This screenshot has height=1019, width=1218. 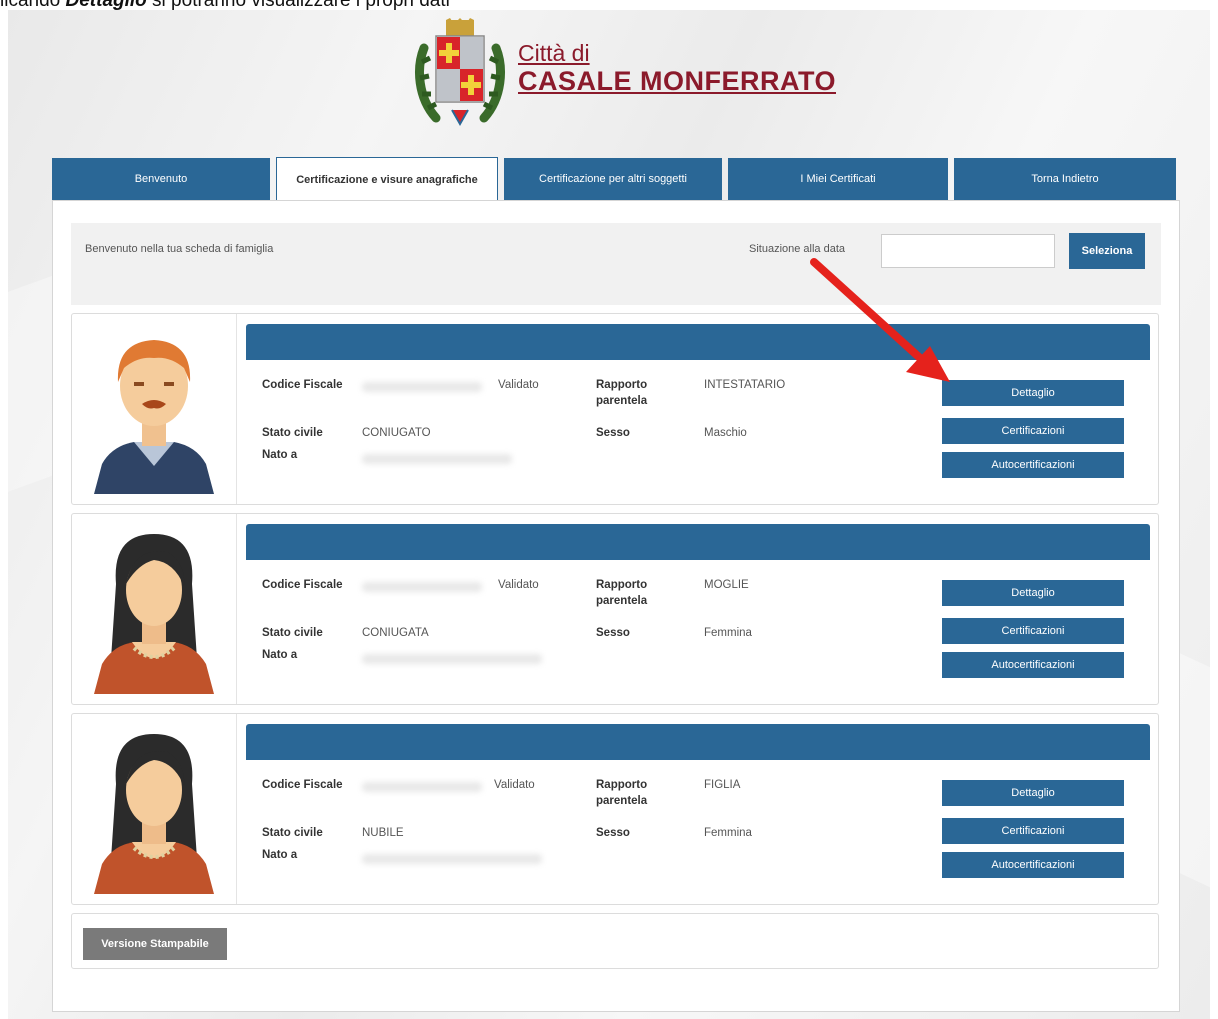 What do you see at coordinates (179, 249) in the screenshot?
I see `welcome-text: Benvenuto nella tua scheda di famiglia` at bounding box center [179, 249].